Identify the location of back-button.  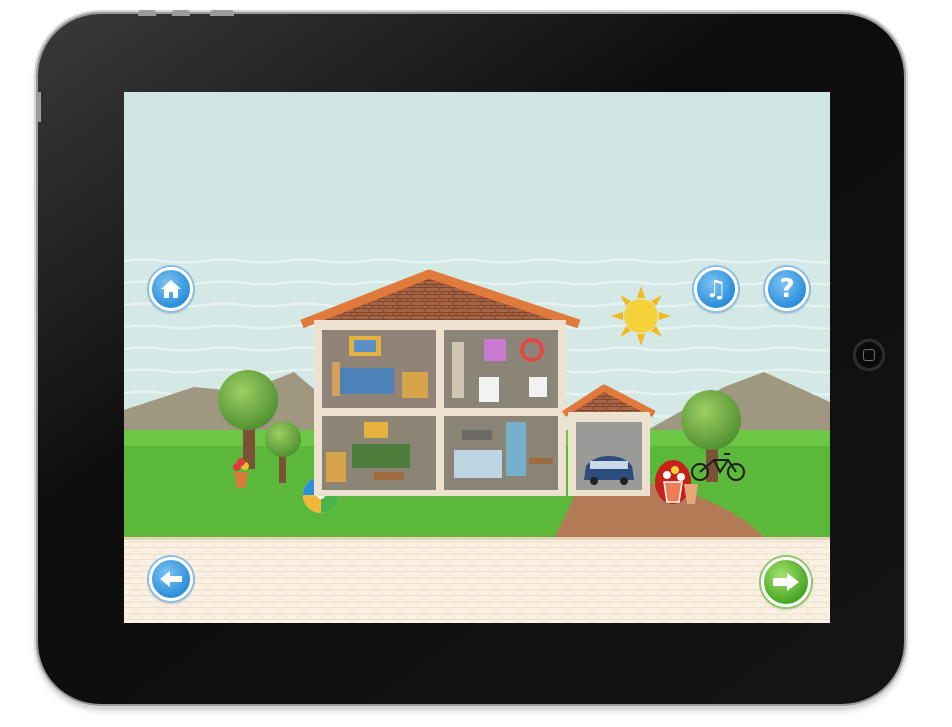
(171, 579).